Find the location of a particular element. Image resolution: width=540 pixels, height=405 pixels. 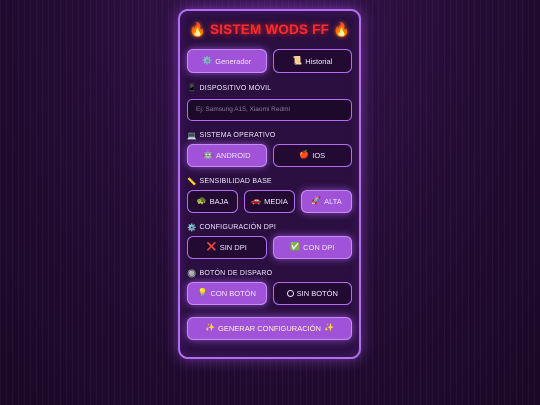

sin-boton-button: SIN BOTÓN is located at coordinates (312, 293).